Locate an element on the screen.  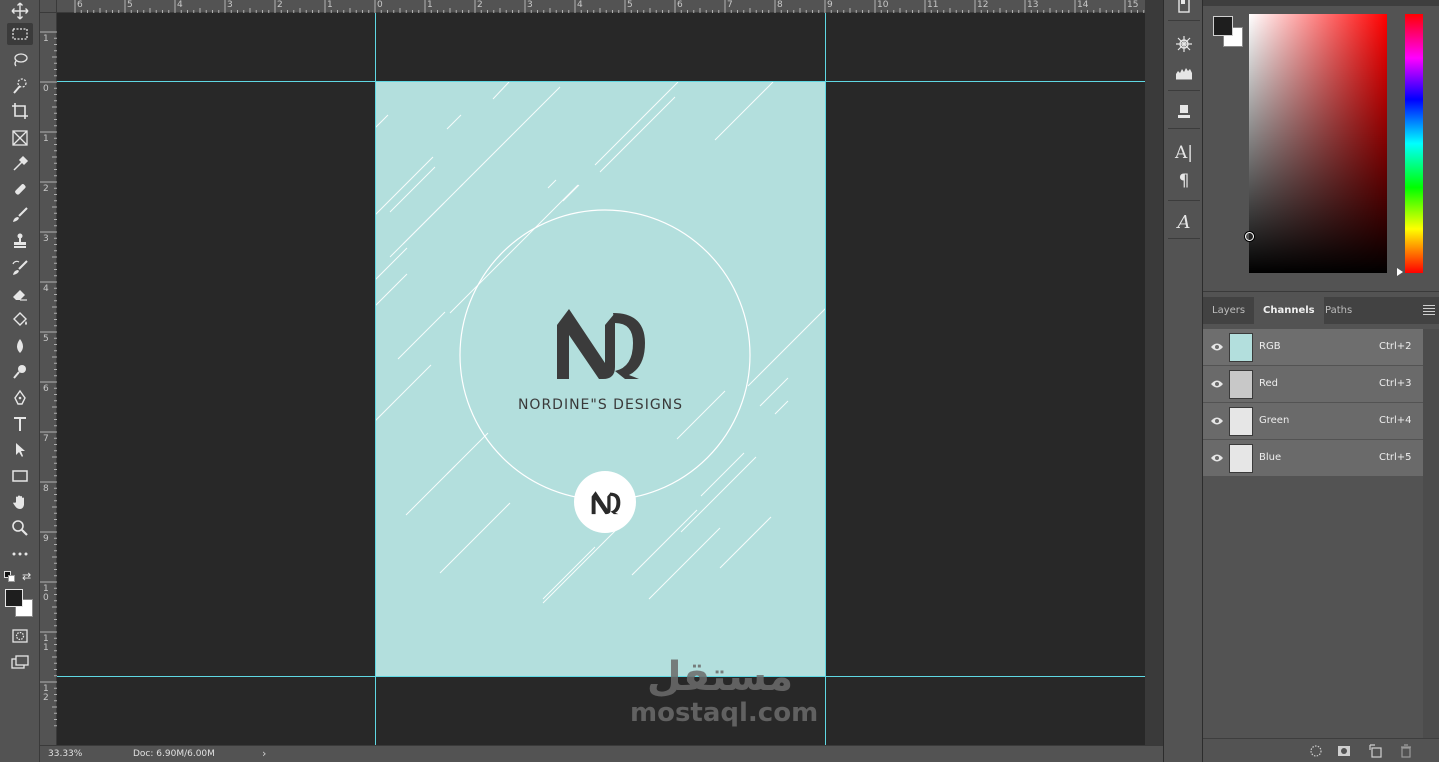
delete-channel-icon is located at coordinates (1406, 751).